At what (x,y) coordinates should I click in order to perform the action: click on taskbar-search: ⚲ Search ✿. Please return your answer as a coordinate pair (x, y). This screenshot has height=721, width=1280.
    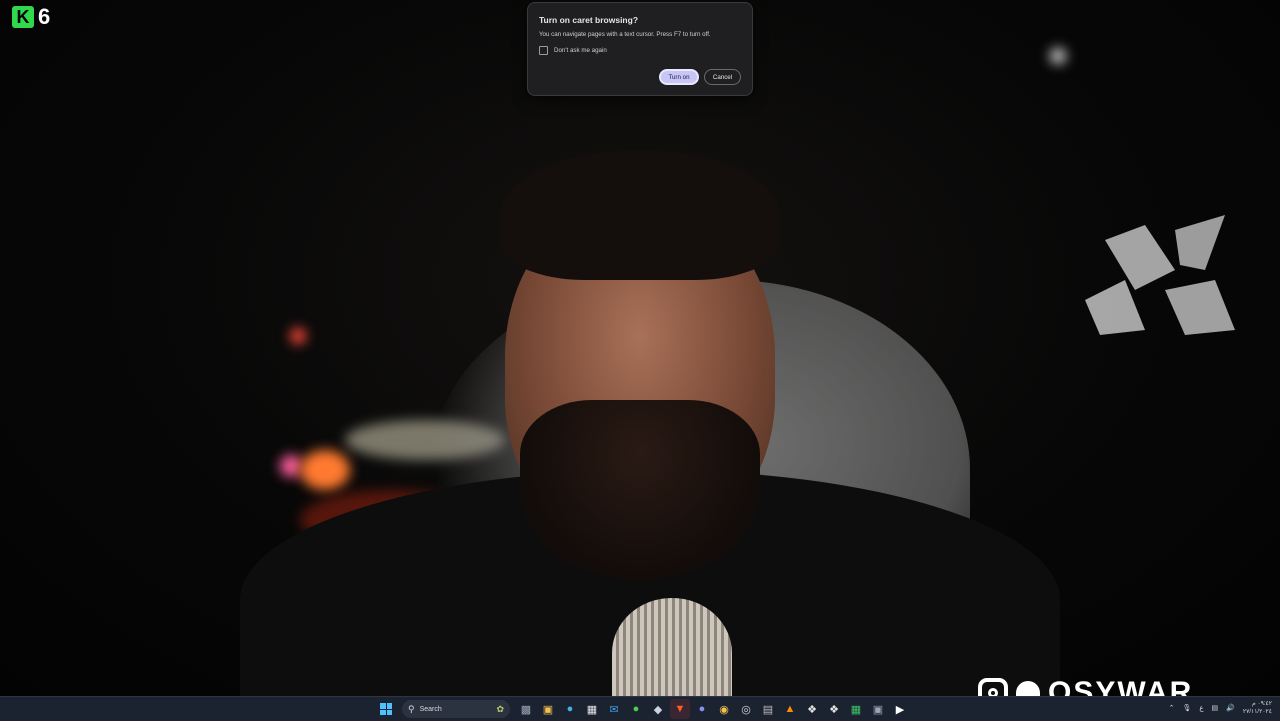
    Looking at the image, I should click on (456, 709).